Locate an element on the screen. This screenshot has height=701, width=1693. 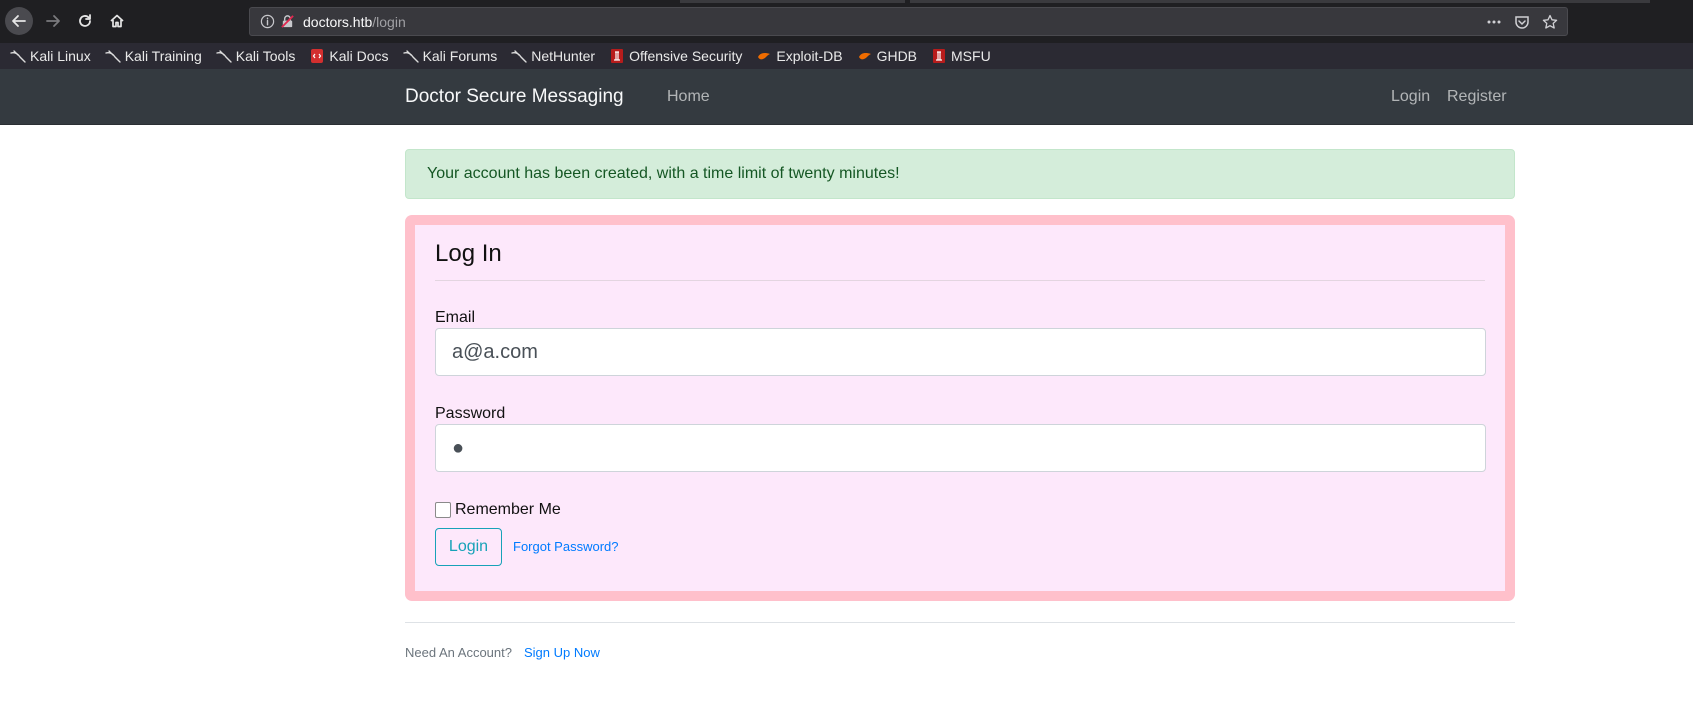
bookmark-label: Kali Docs is located at coordinates (359, 56).